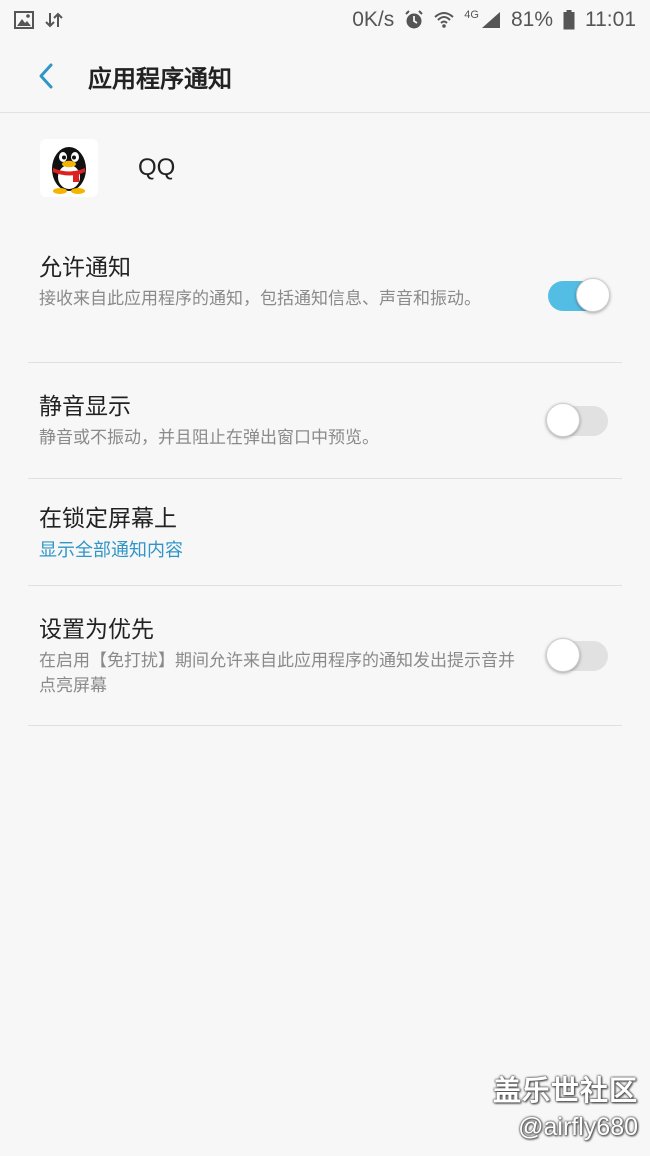 The width and height of the screenshot is (650, 1156). Describe the element at coordinates (373, 19) in the screenshot. I see `network-speed: 0K/s` at that location.